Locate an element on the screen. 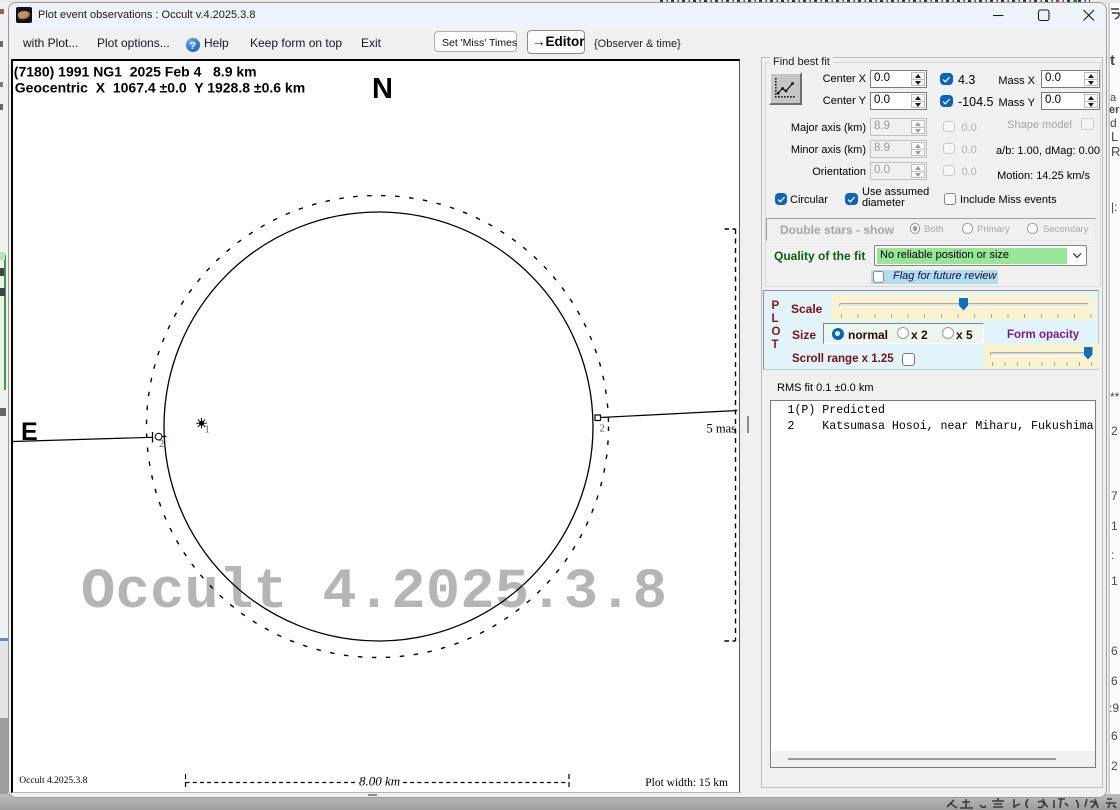 This screenshot has width=1120, height=810. svg-text: N is located at coordinates (382, 89).